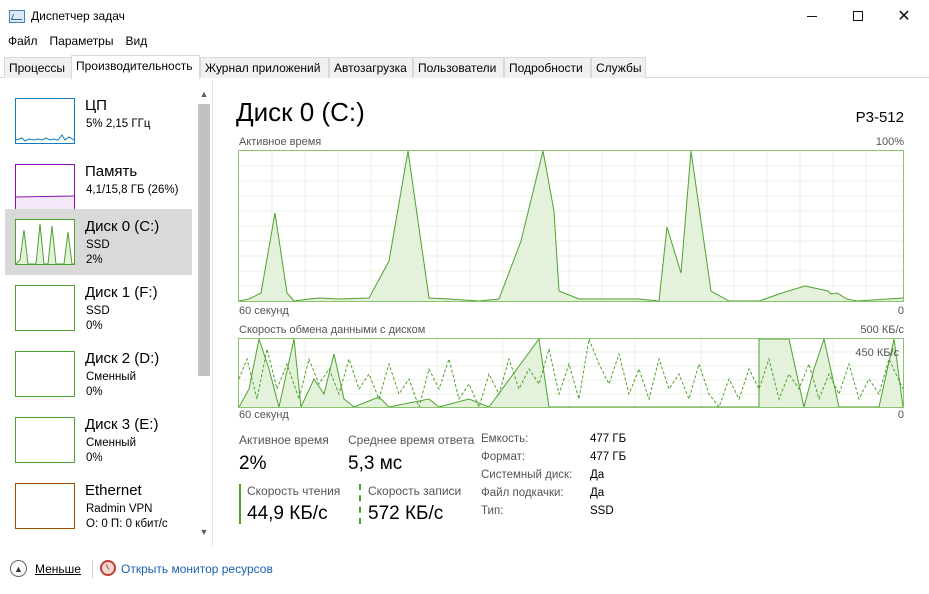  What do you see at coordinates (204, 534) in the screenshot?
I see `scroll-down-icon: ▼` at bounding box center [204, 534].